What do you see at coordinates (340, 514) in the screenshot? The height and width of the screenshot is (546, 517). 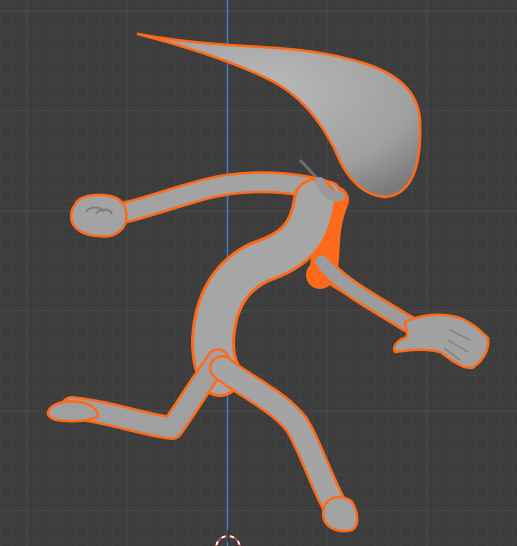 I see `front-foot` at bounding box center [340, 514].